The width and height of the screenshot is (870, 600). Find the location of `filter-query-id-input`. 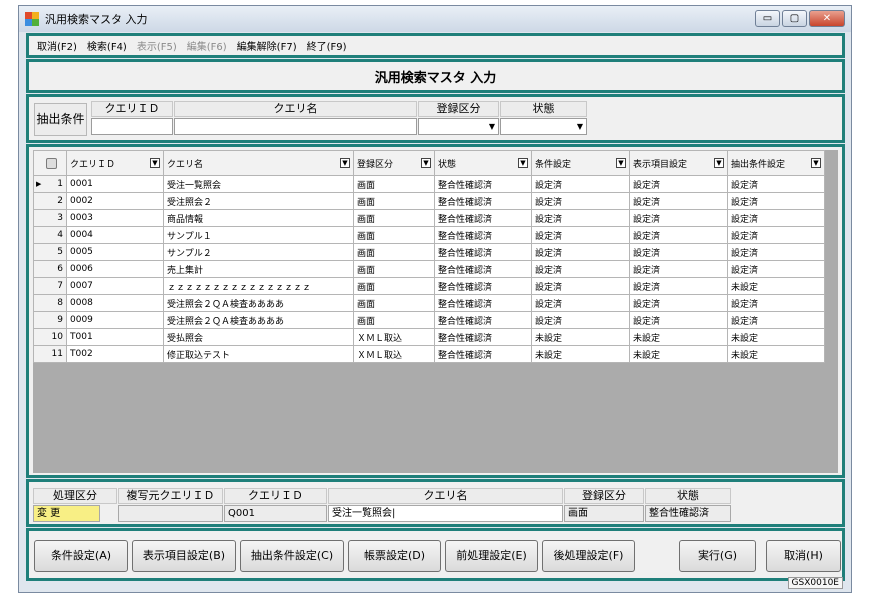

filter-query-id-input is located at coordinates (132, 126).